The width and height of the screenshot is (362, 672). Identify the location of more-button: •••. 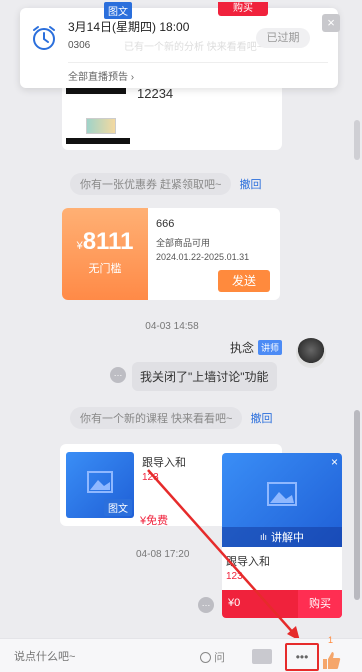
(302, 657).